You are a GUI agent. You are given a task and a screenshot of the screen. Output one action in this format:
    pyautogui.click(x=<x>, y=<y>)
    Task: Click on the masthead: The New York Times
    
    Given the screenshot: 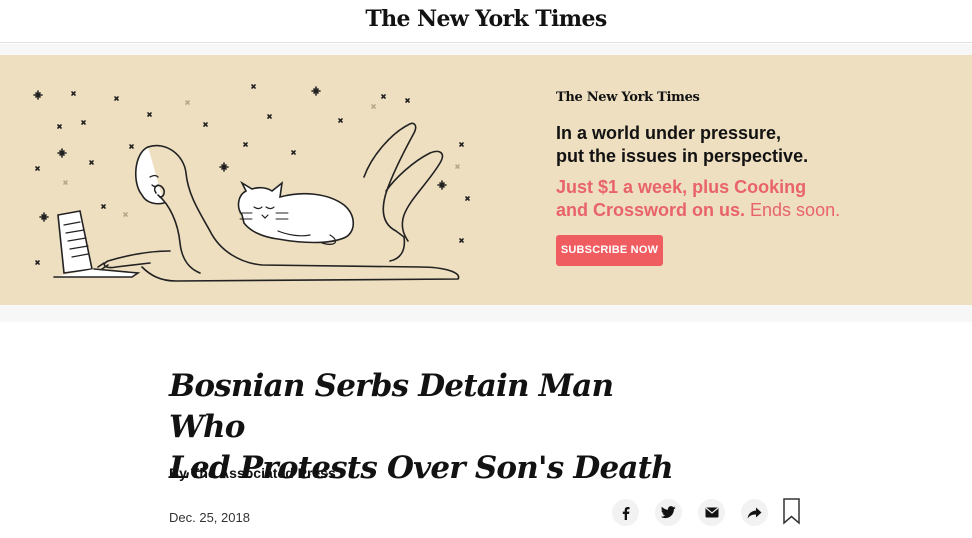 What is the action you would take?
    pyautogui.click(x=486, y=21)
    